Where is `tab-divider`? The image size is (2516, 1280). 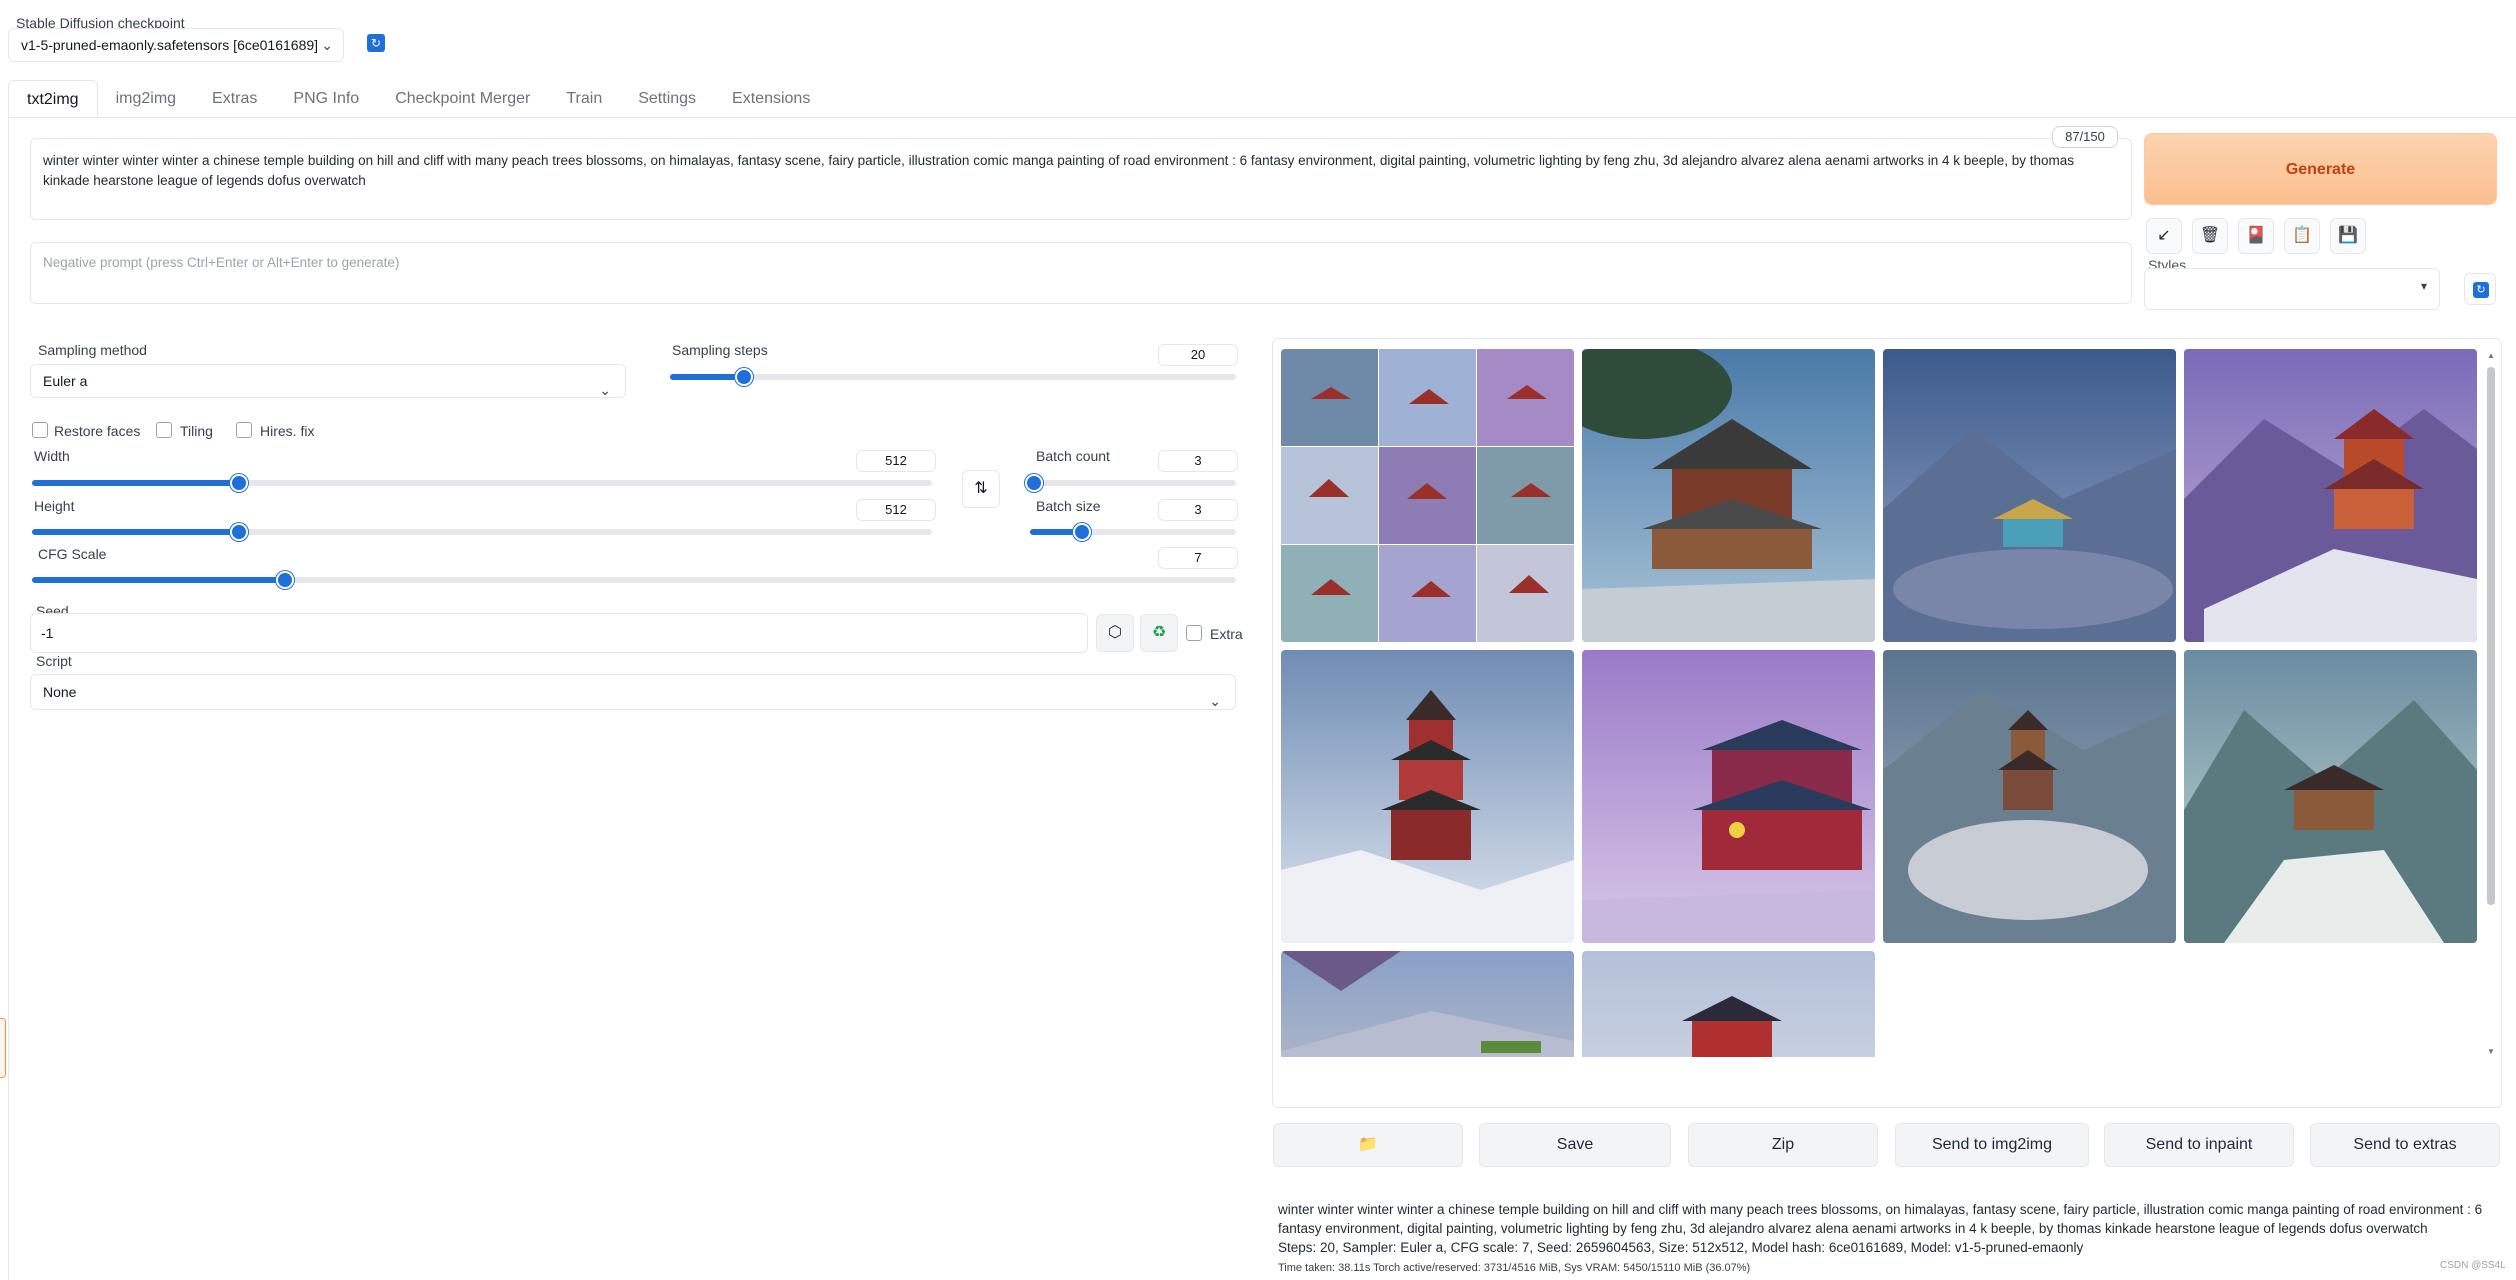 tab-divider is located at coordinates (1262, 117).